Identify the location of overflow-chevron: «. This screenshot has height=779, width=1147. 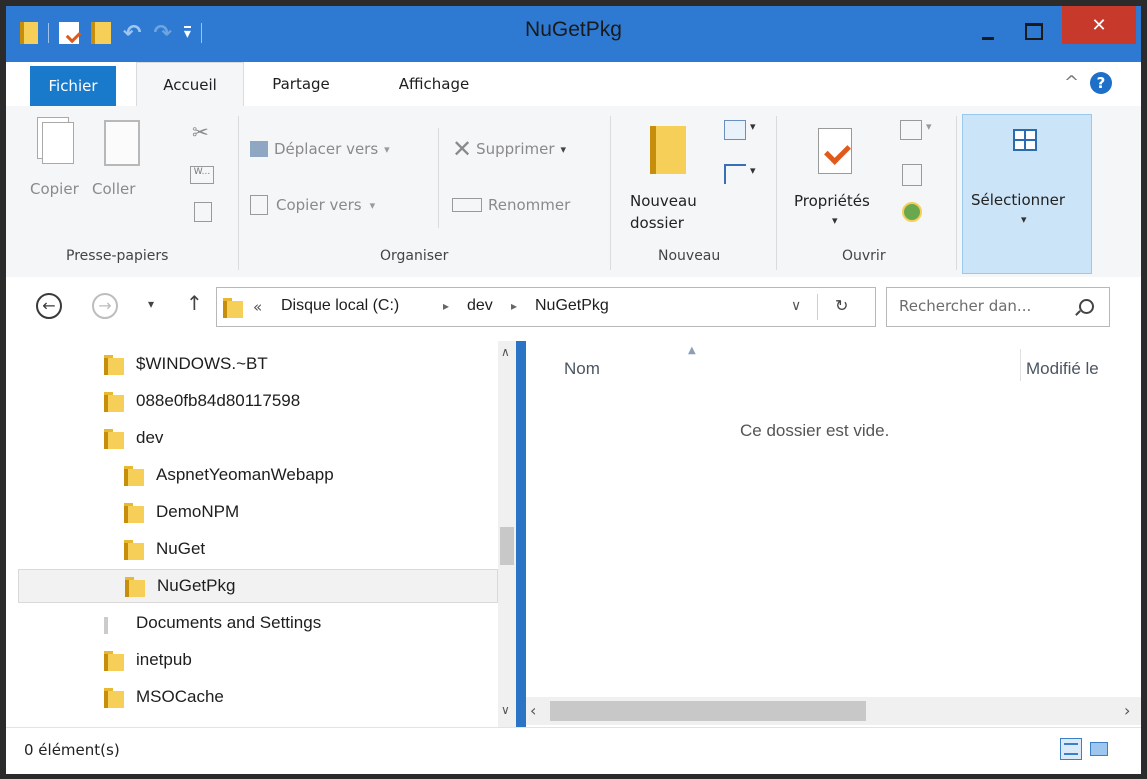
(257, 307).